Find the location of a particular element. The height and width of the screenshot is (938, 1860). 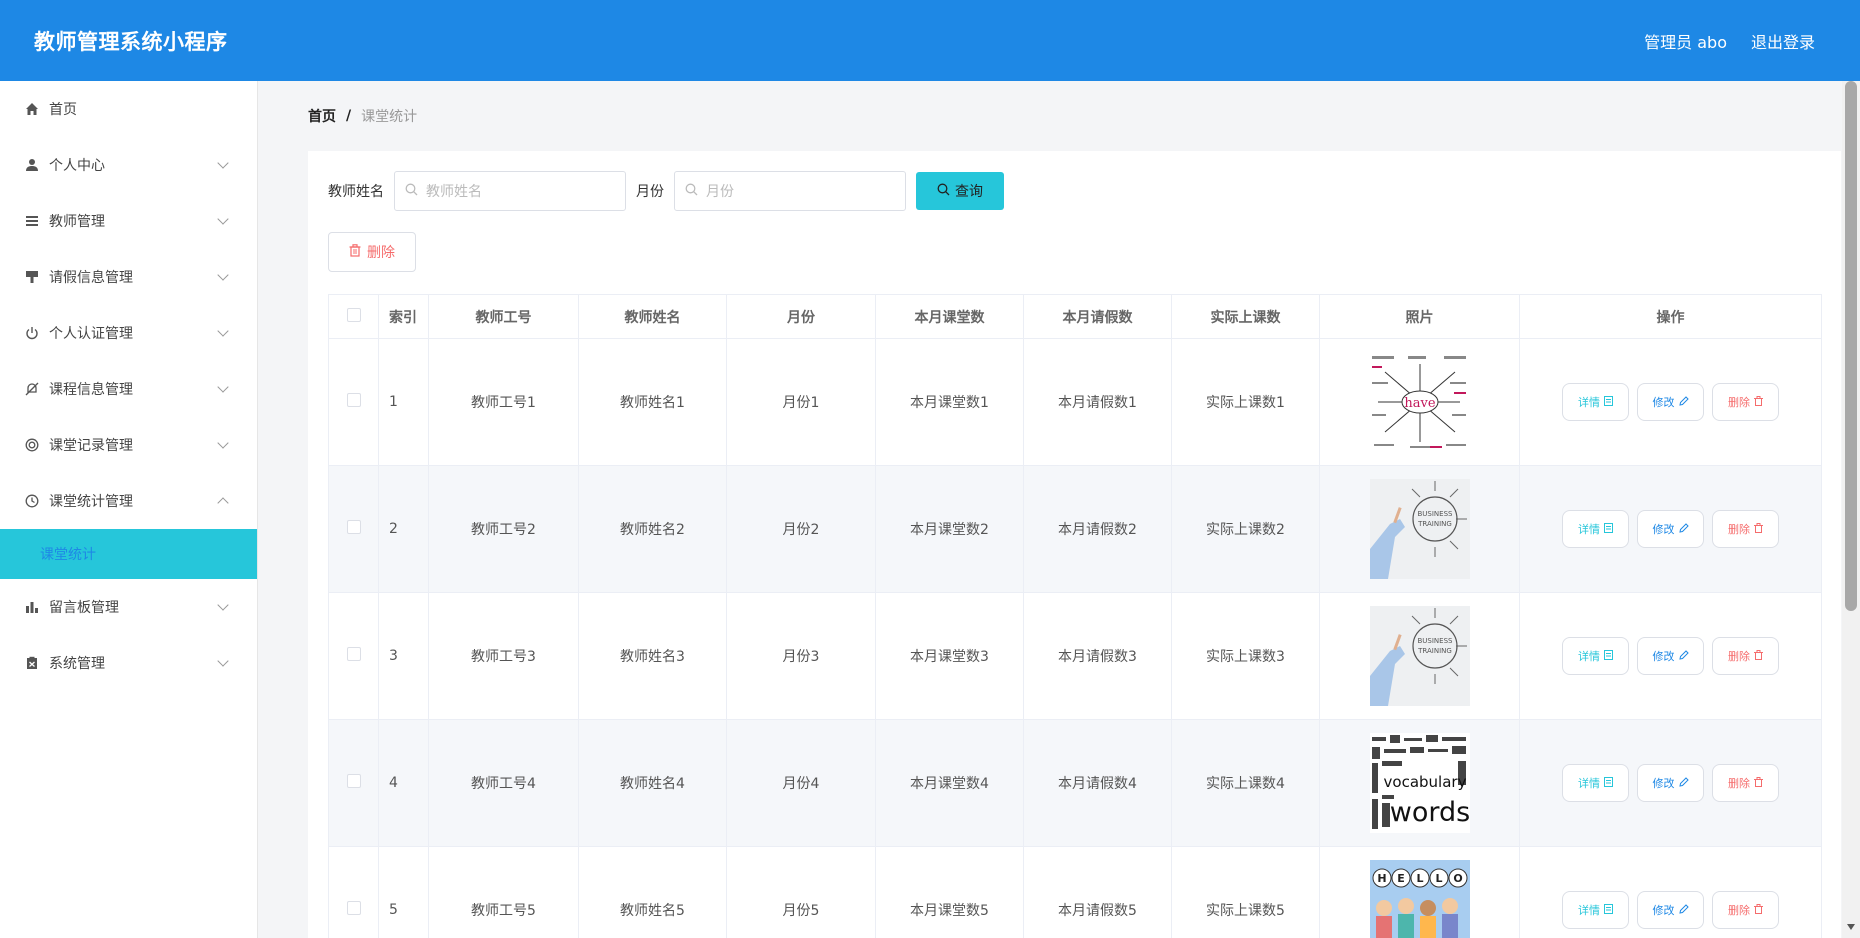

photo-text-business: BUSINESS is located at coordinates (1435, 514).